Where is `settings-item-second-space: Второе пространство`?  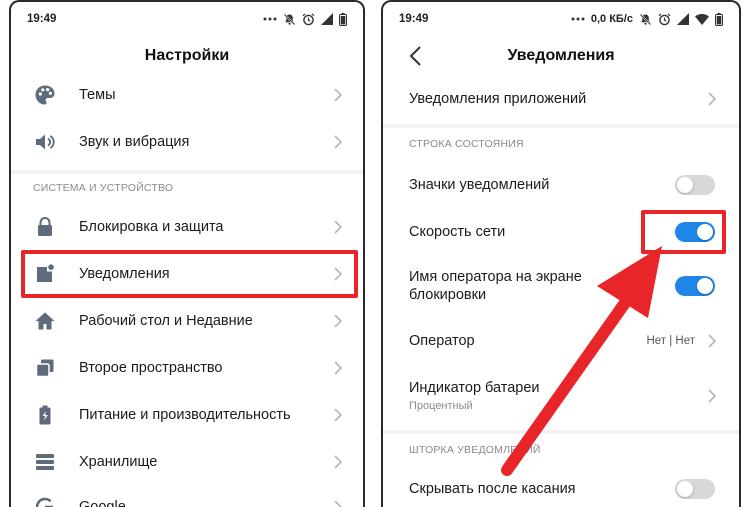 settings-item-second-space: Второе пространство is located at coordinates (187, 368).